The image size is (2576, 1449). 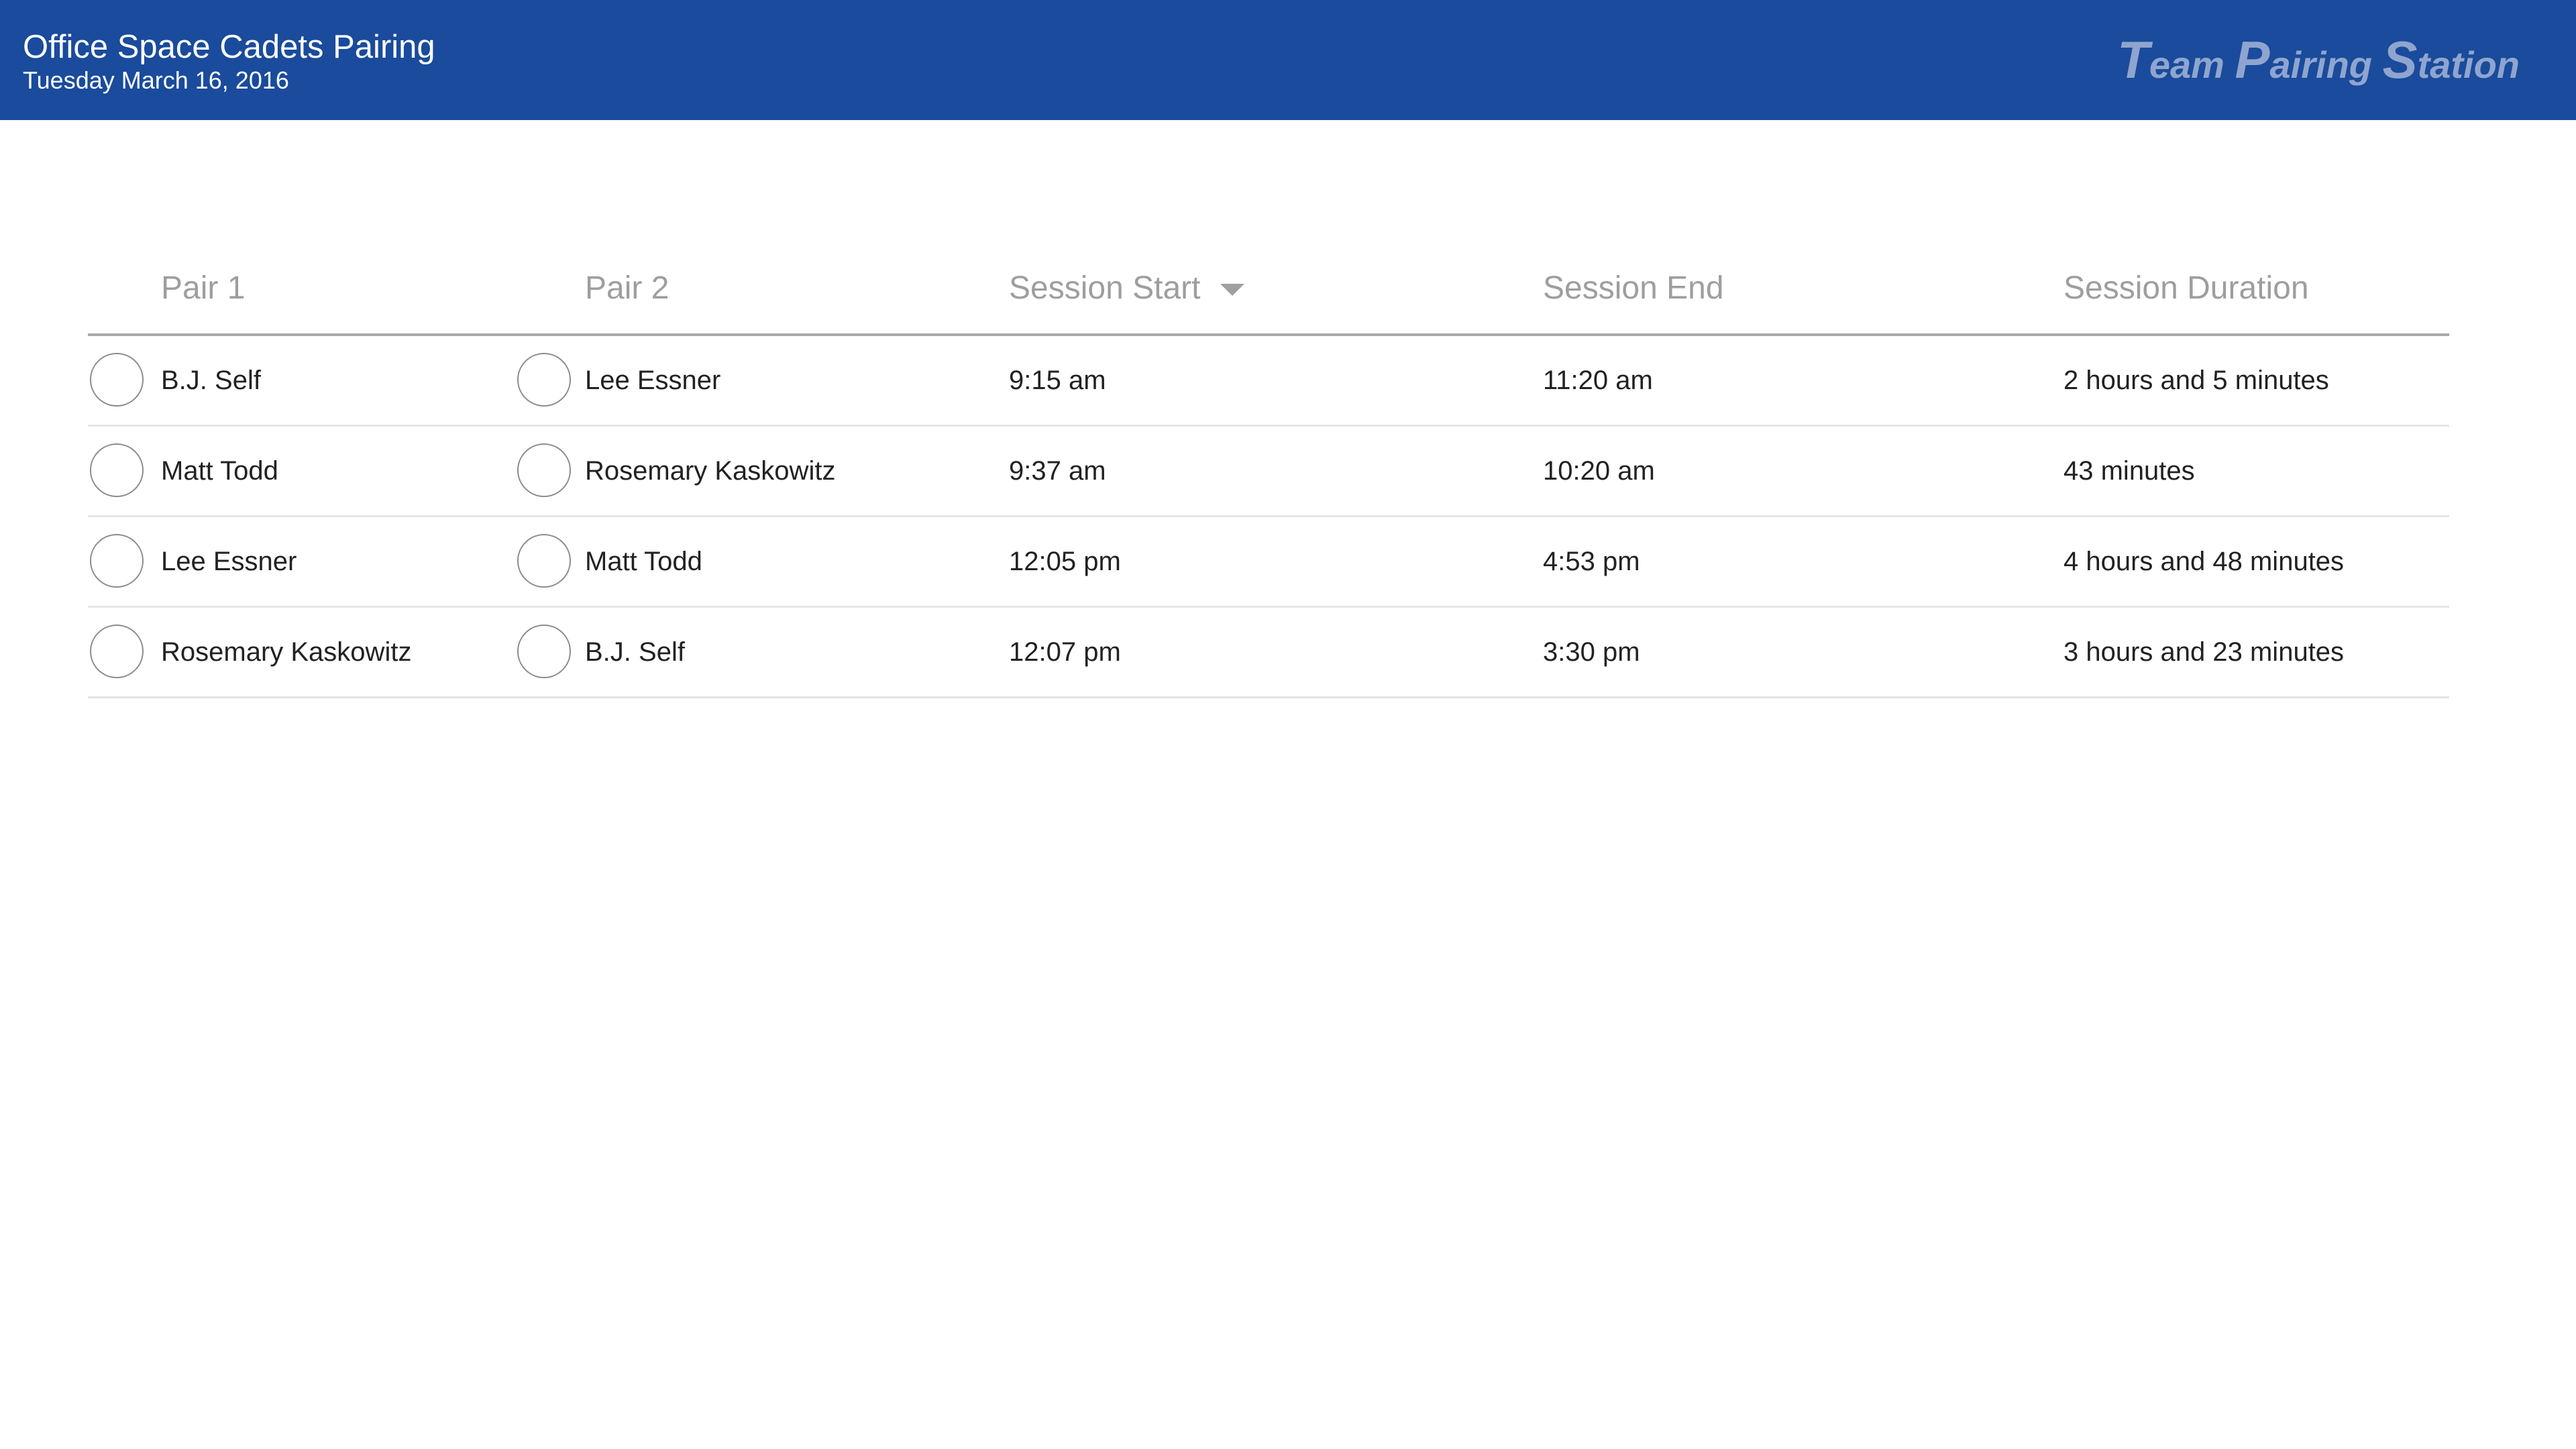 What do you see at coordinates (1057, 471) in the screenshot?
I see `session-start: 9:37 am` at bounding box center [1057, 471].